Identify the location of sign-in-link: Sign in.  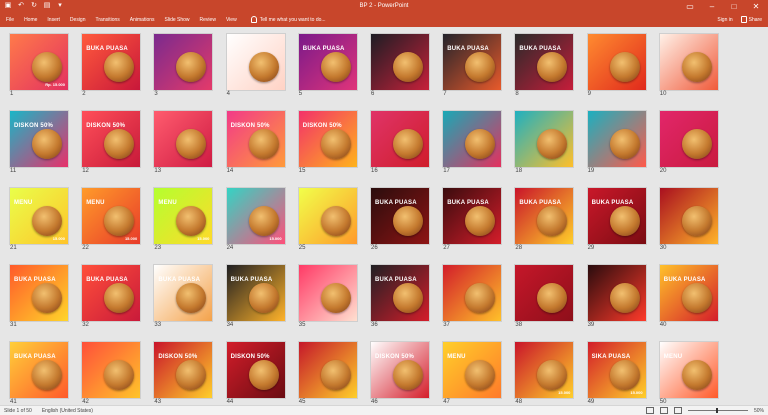
(724, 20).